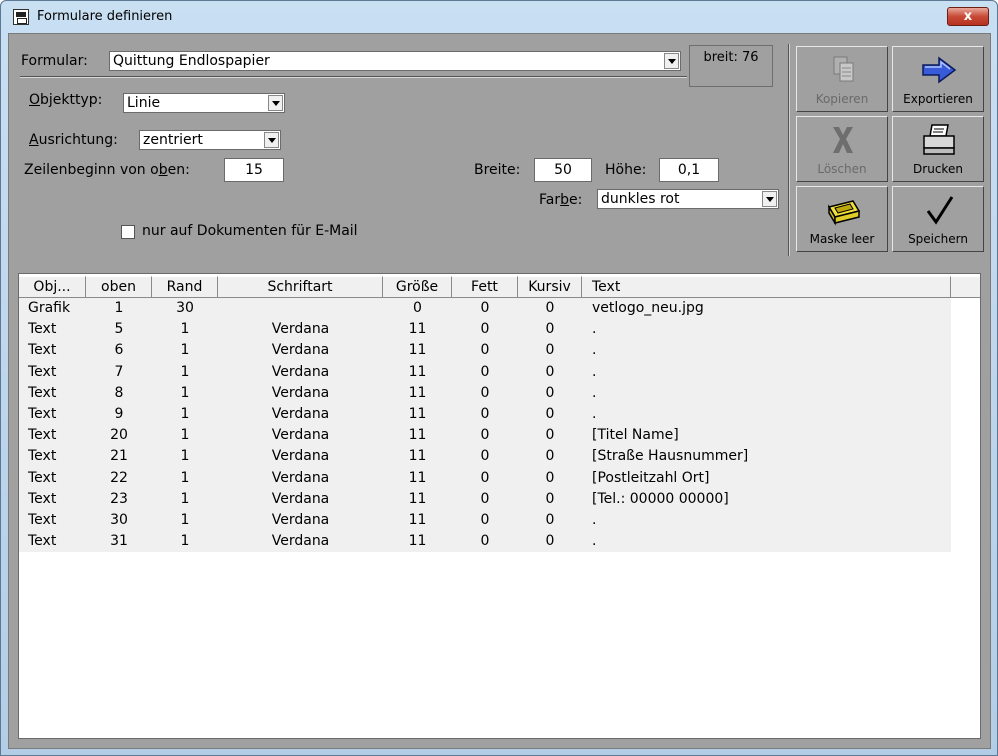 This screenshot has height=756, width=998. What do you see at coordinates (651, 477) in the screenshot?
I see `table-cell: [Postleitzahl Ort]` at bounding box center [651, 477].